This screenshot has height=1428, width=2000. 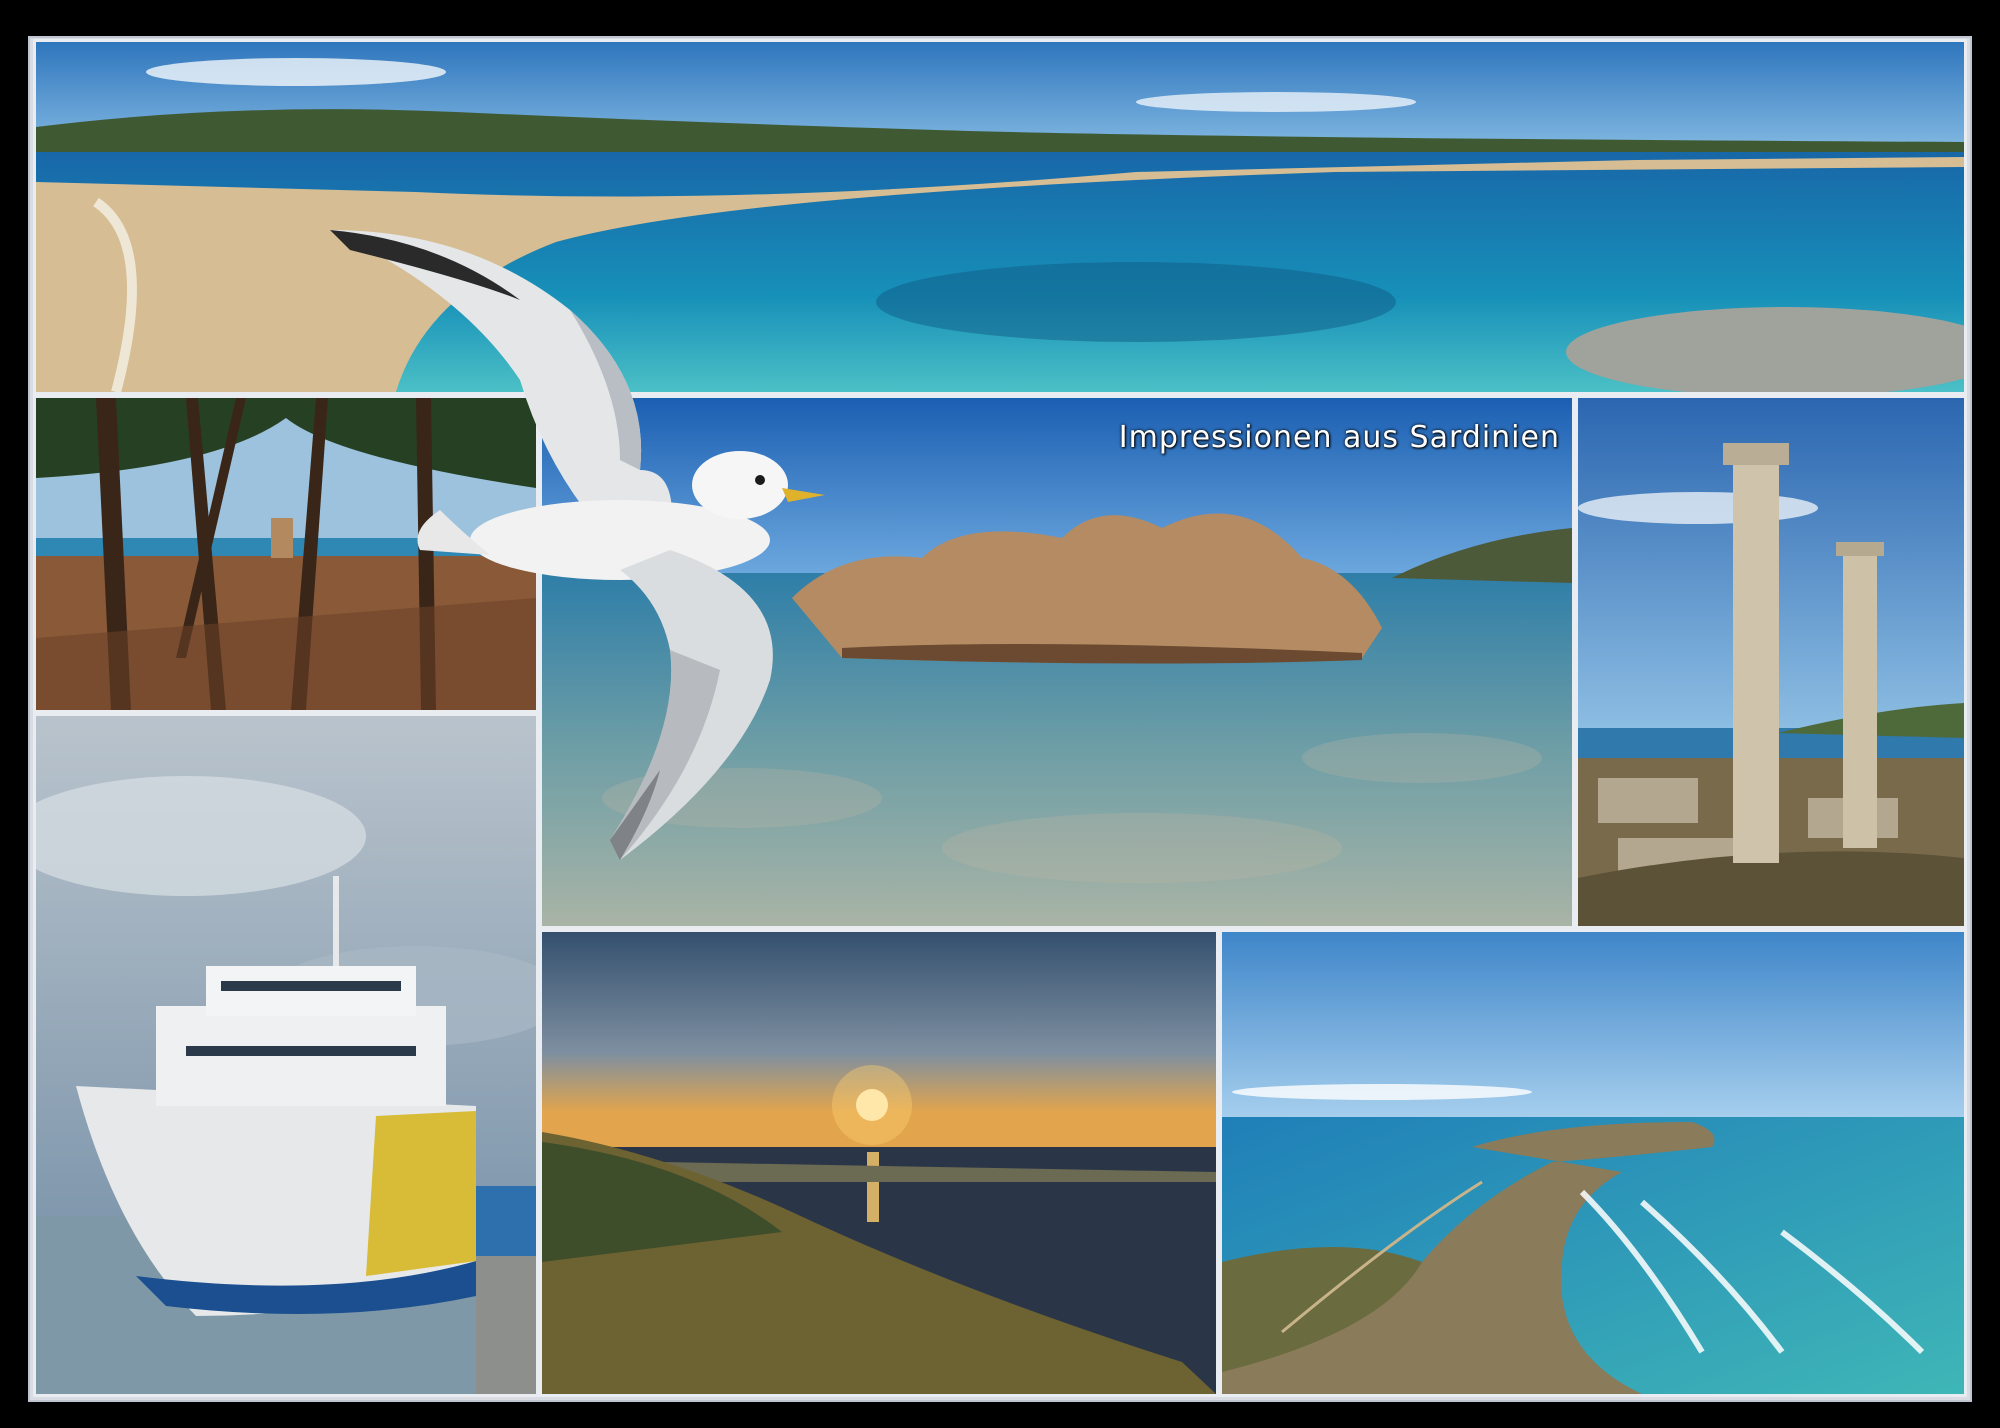 What do you see at coordinates (286, 554) in the screenshot?
I see `photo-pine-grove` at bounding box center [286, 554].